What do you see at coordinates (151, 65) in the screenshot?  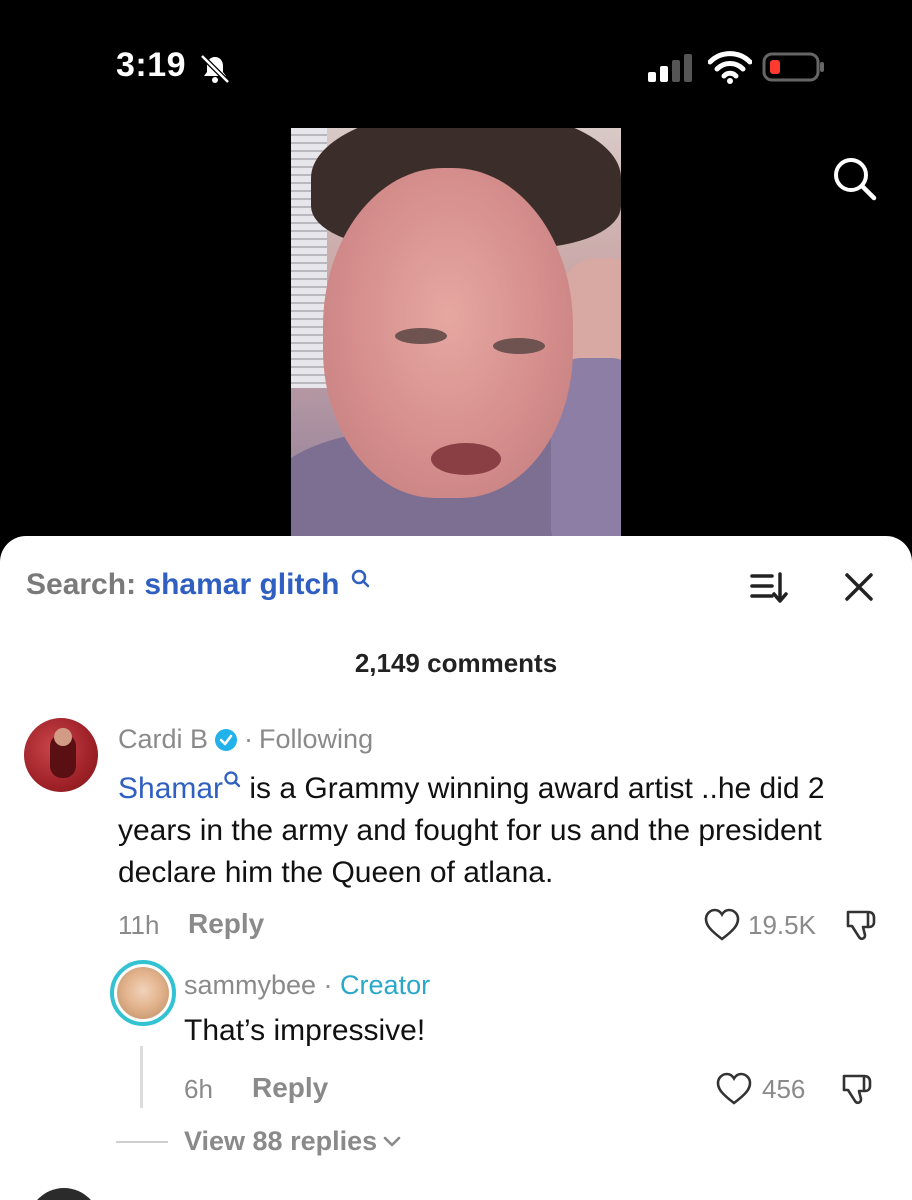 I see `status-time: 3:19` at bounding box center [151, 65].